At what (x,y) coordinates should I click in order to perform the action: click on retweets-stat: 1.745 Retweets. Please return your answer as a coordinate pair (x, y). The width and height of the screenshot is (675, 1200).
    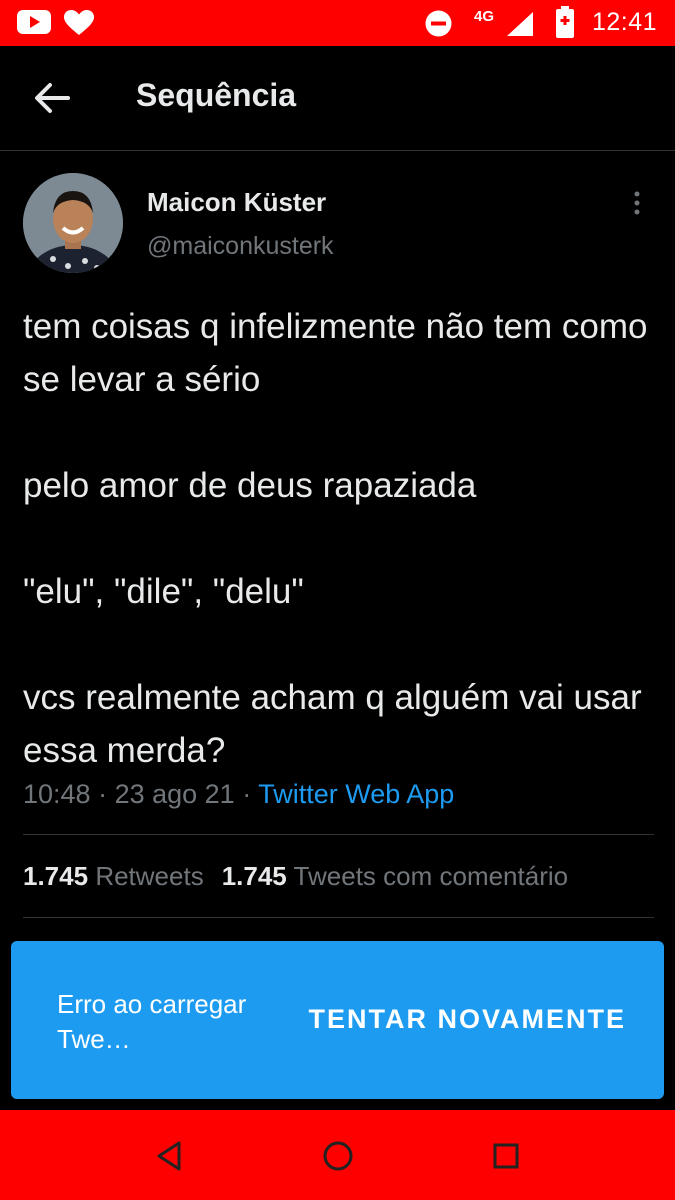
    Looking at the image, I should click on (113, 876).